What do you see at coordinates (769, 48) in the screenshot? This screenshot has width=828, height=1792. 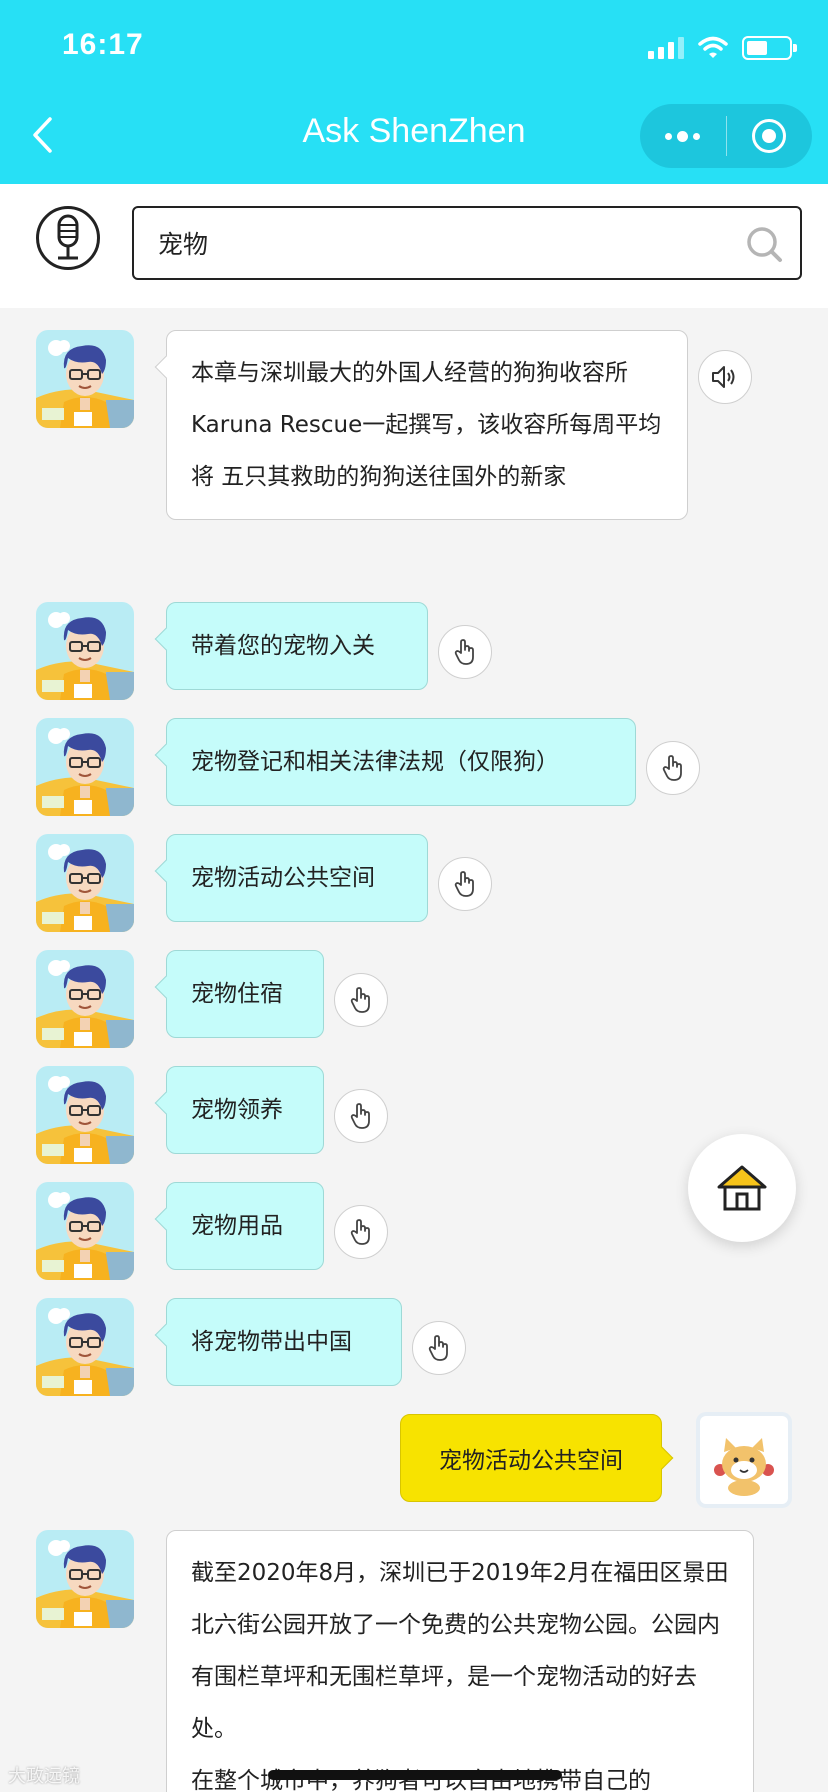 I see `battery-icon` at bounding box center [769, 48].